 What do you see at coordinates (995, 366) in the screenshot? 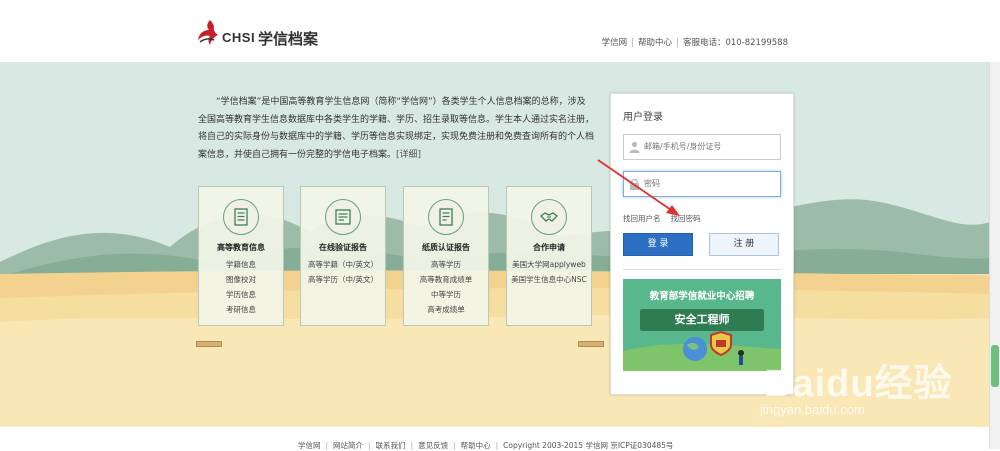
I see `side-widget-handle` at bounding box center [995, 366].